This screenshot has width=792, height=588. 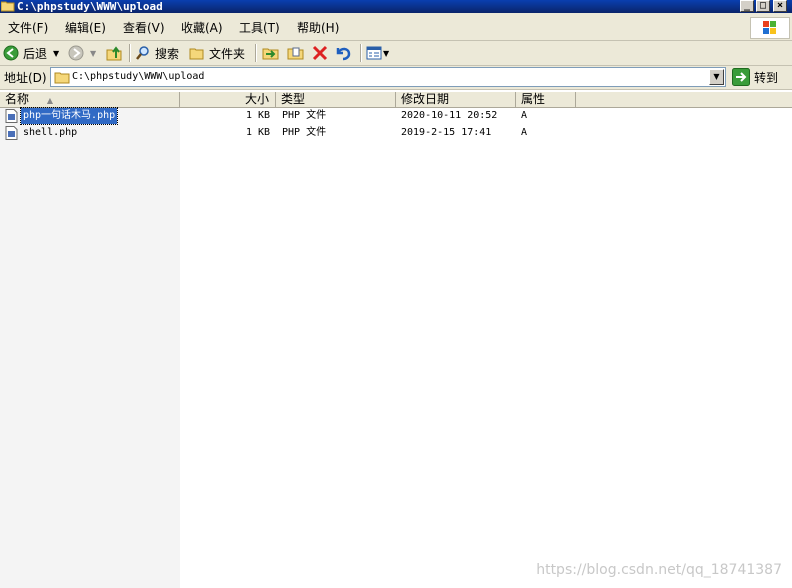 What do you see at coordinates (770, 28) in the screenshot?
I see `windows-logo-icon` at bounding box center [770, 28].